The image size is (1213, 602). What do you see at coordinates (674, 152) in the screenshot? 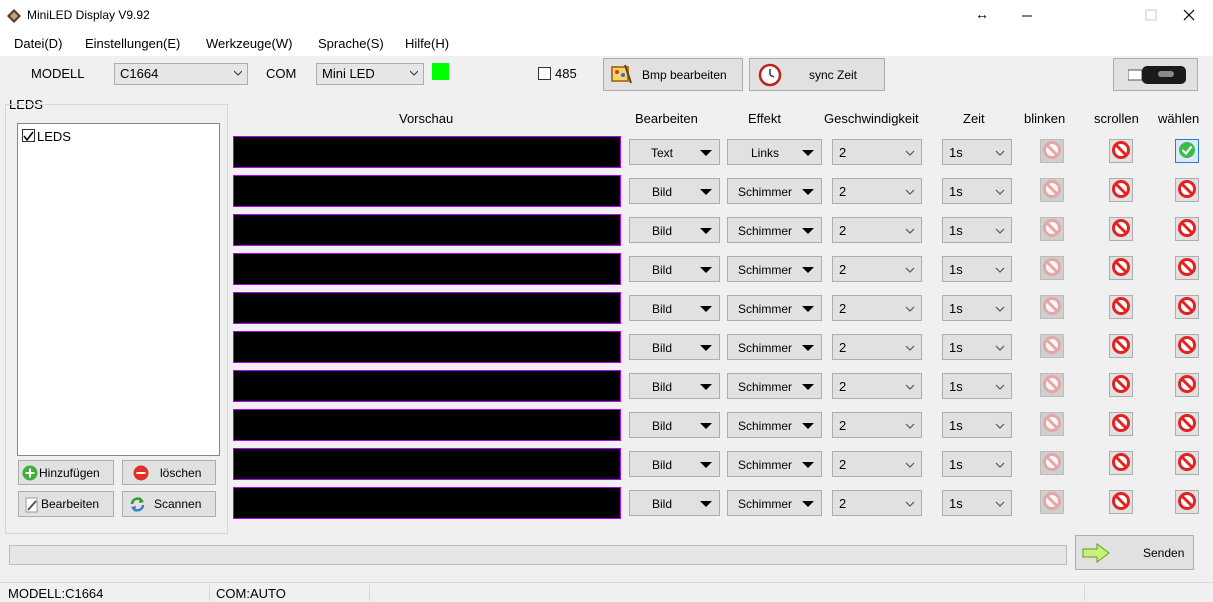
I see `edit-mode-dropdown: Text` at bounding box center [674, 152].